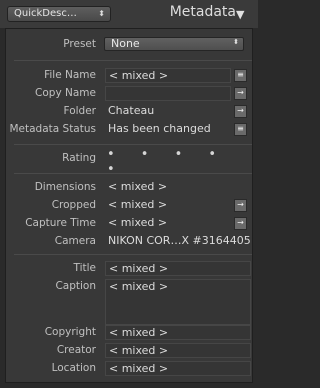 This screenshot has width=320, height=388. I want to click on file-name-field: < mixed >, so click(168, 75).